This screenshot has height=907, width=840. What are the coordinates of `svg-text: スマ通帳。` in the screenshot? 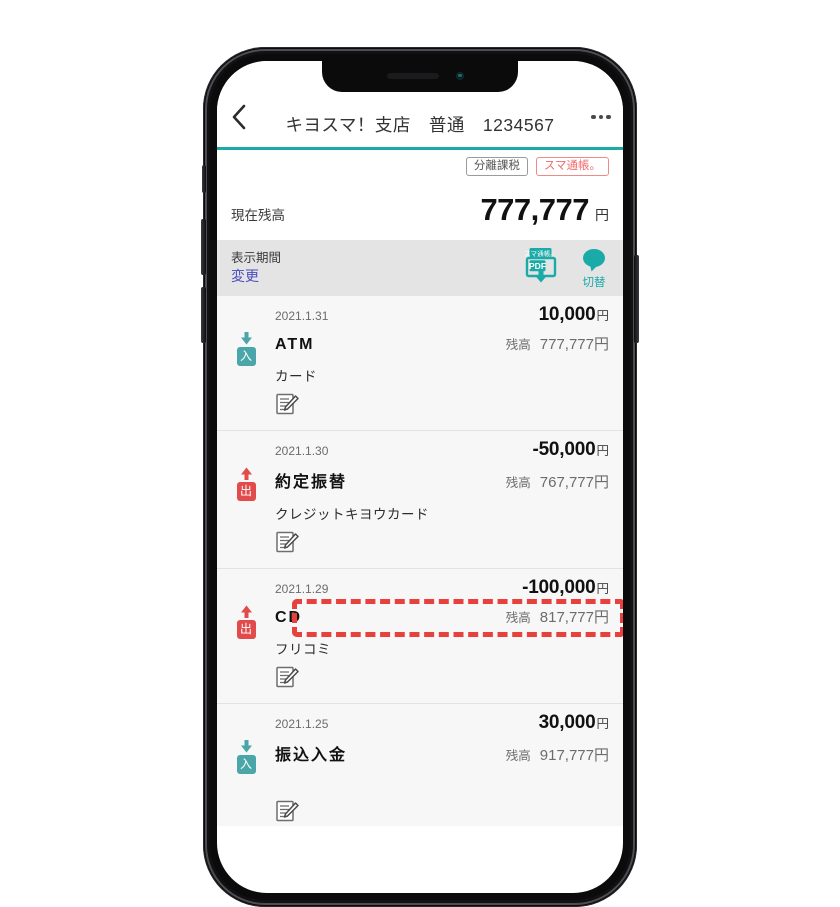 It's located at (540, 253).